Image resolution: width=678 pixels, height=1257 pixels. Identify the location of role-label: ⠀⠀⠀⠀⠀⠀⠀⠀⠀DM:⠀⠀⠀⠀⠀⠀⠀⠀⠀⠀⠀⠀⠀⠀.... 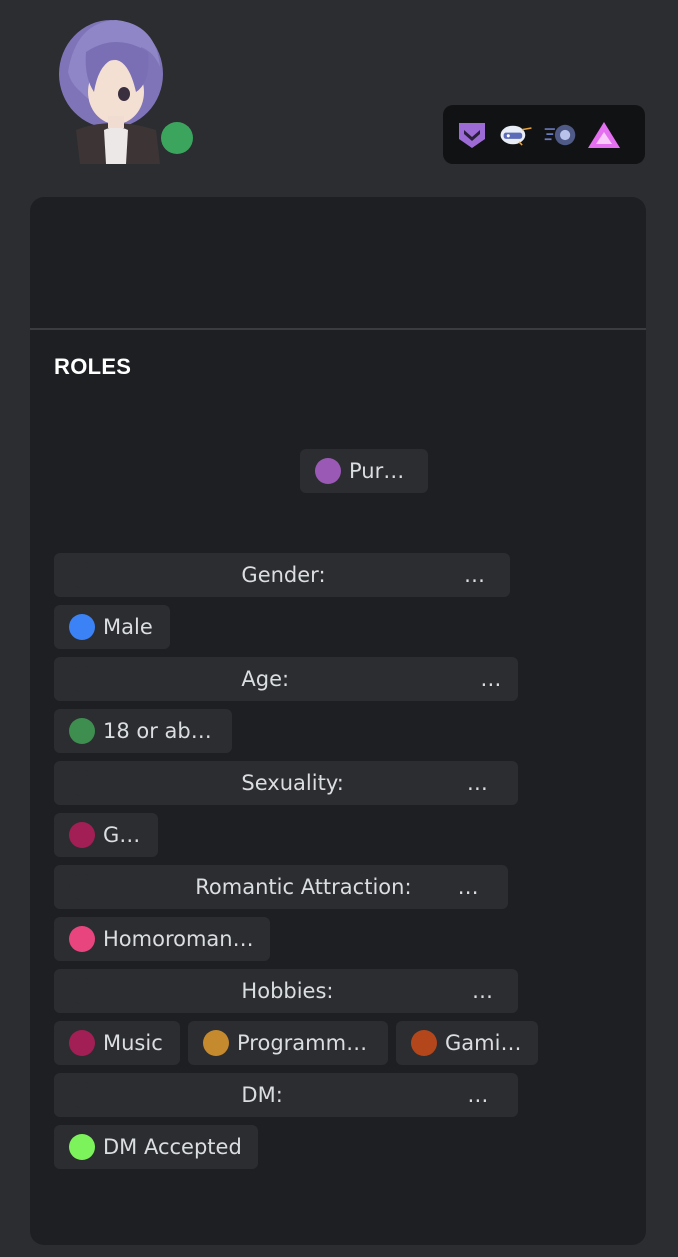
(302, 1095).